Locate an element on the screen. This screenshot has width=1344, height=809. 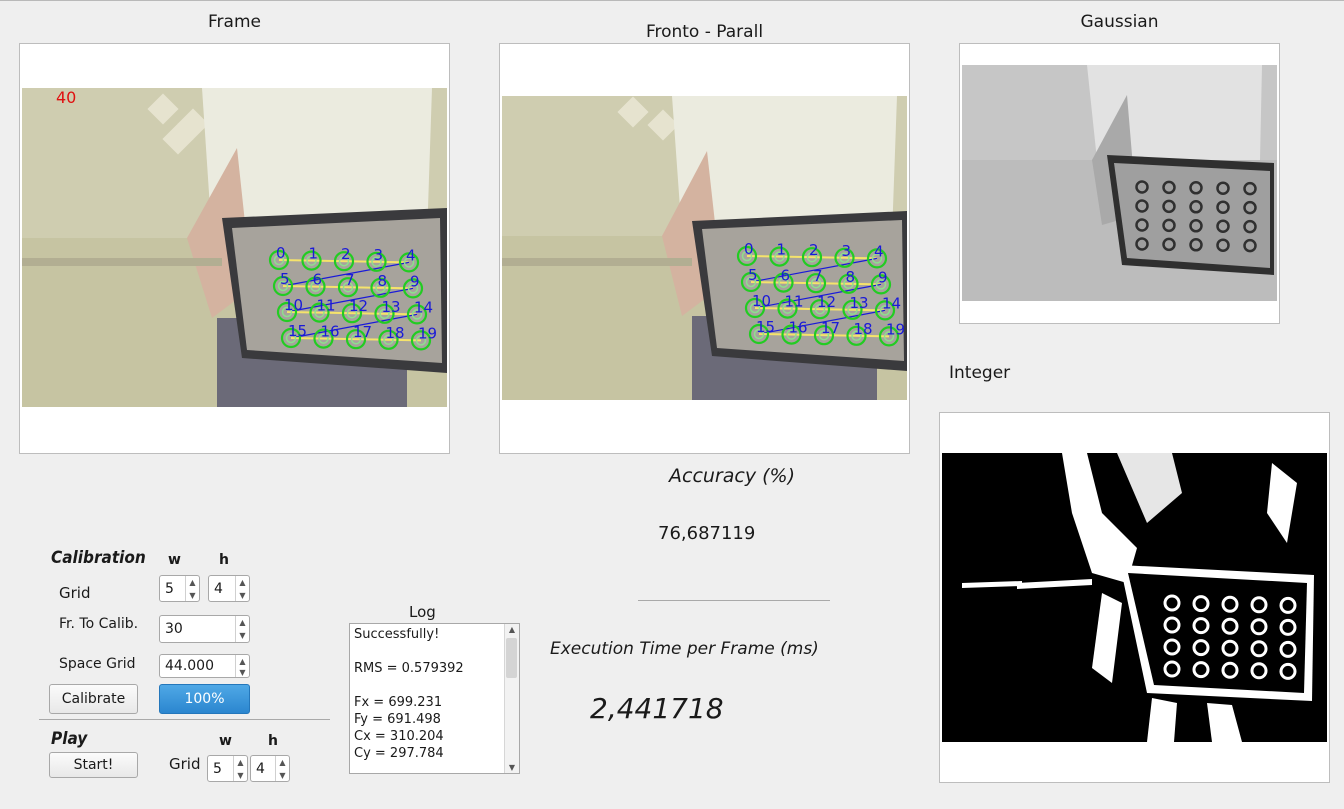
log-line: Fx = 699.231 is located at coordinates (398, 702).